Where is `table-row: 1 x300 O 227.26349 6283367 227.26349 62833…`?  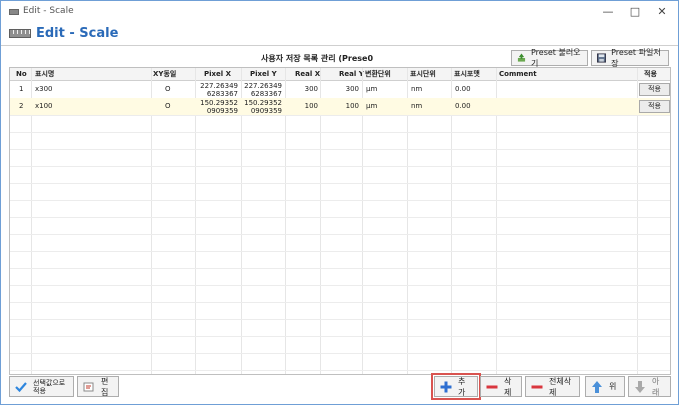
table-row: 1 x300 O 227.26349 6283367 227.26349 62833… is located at coordinates (340, 90).